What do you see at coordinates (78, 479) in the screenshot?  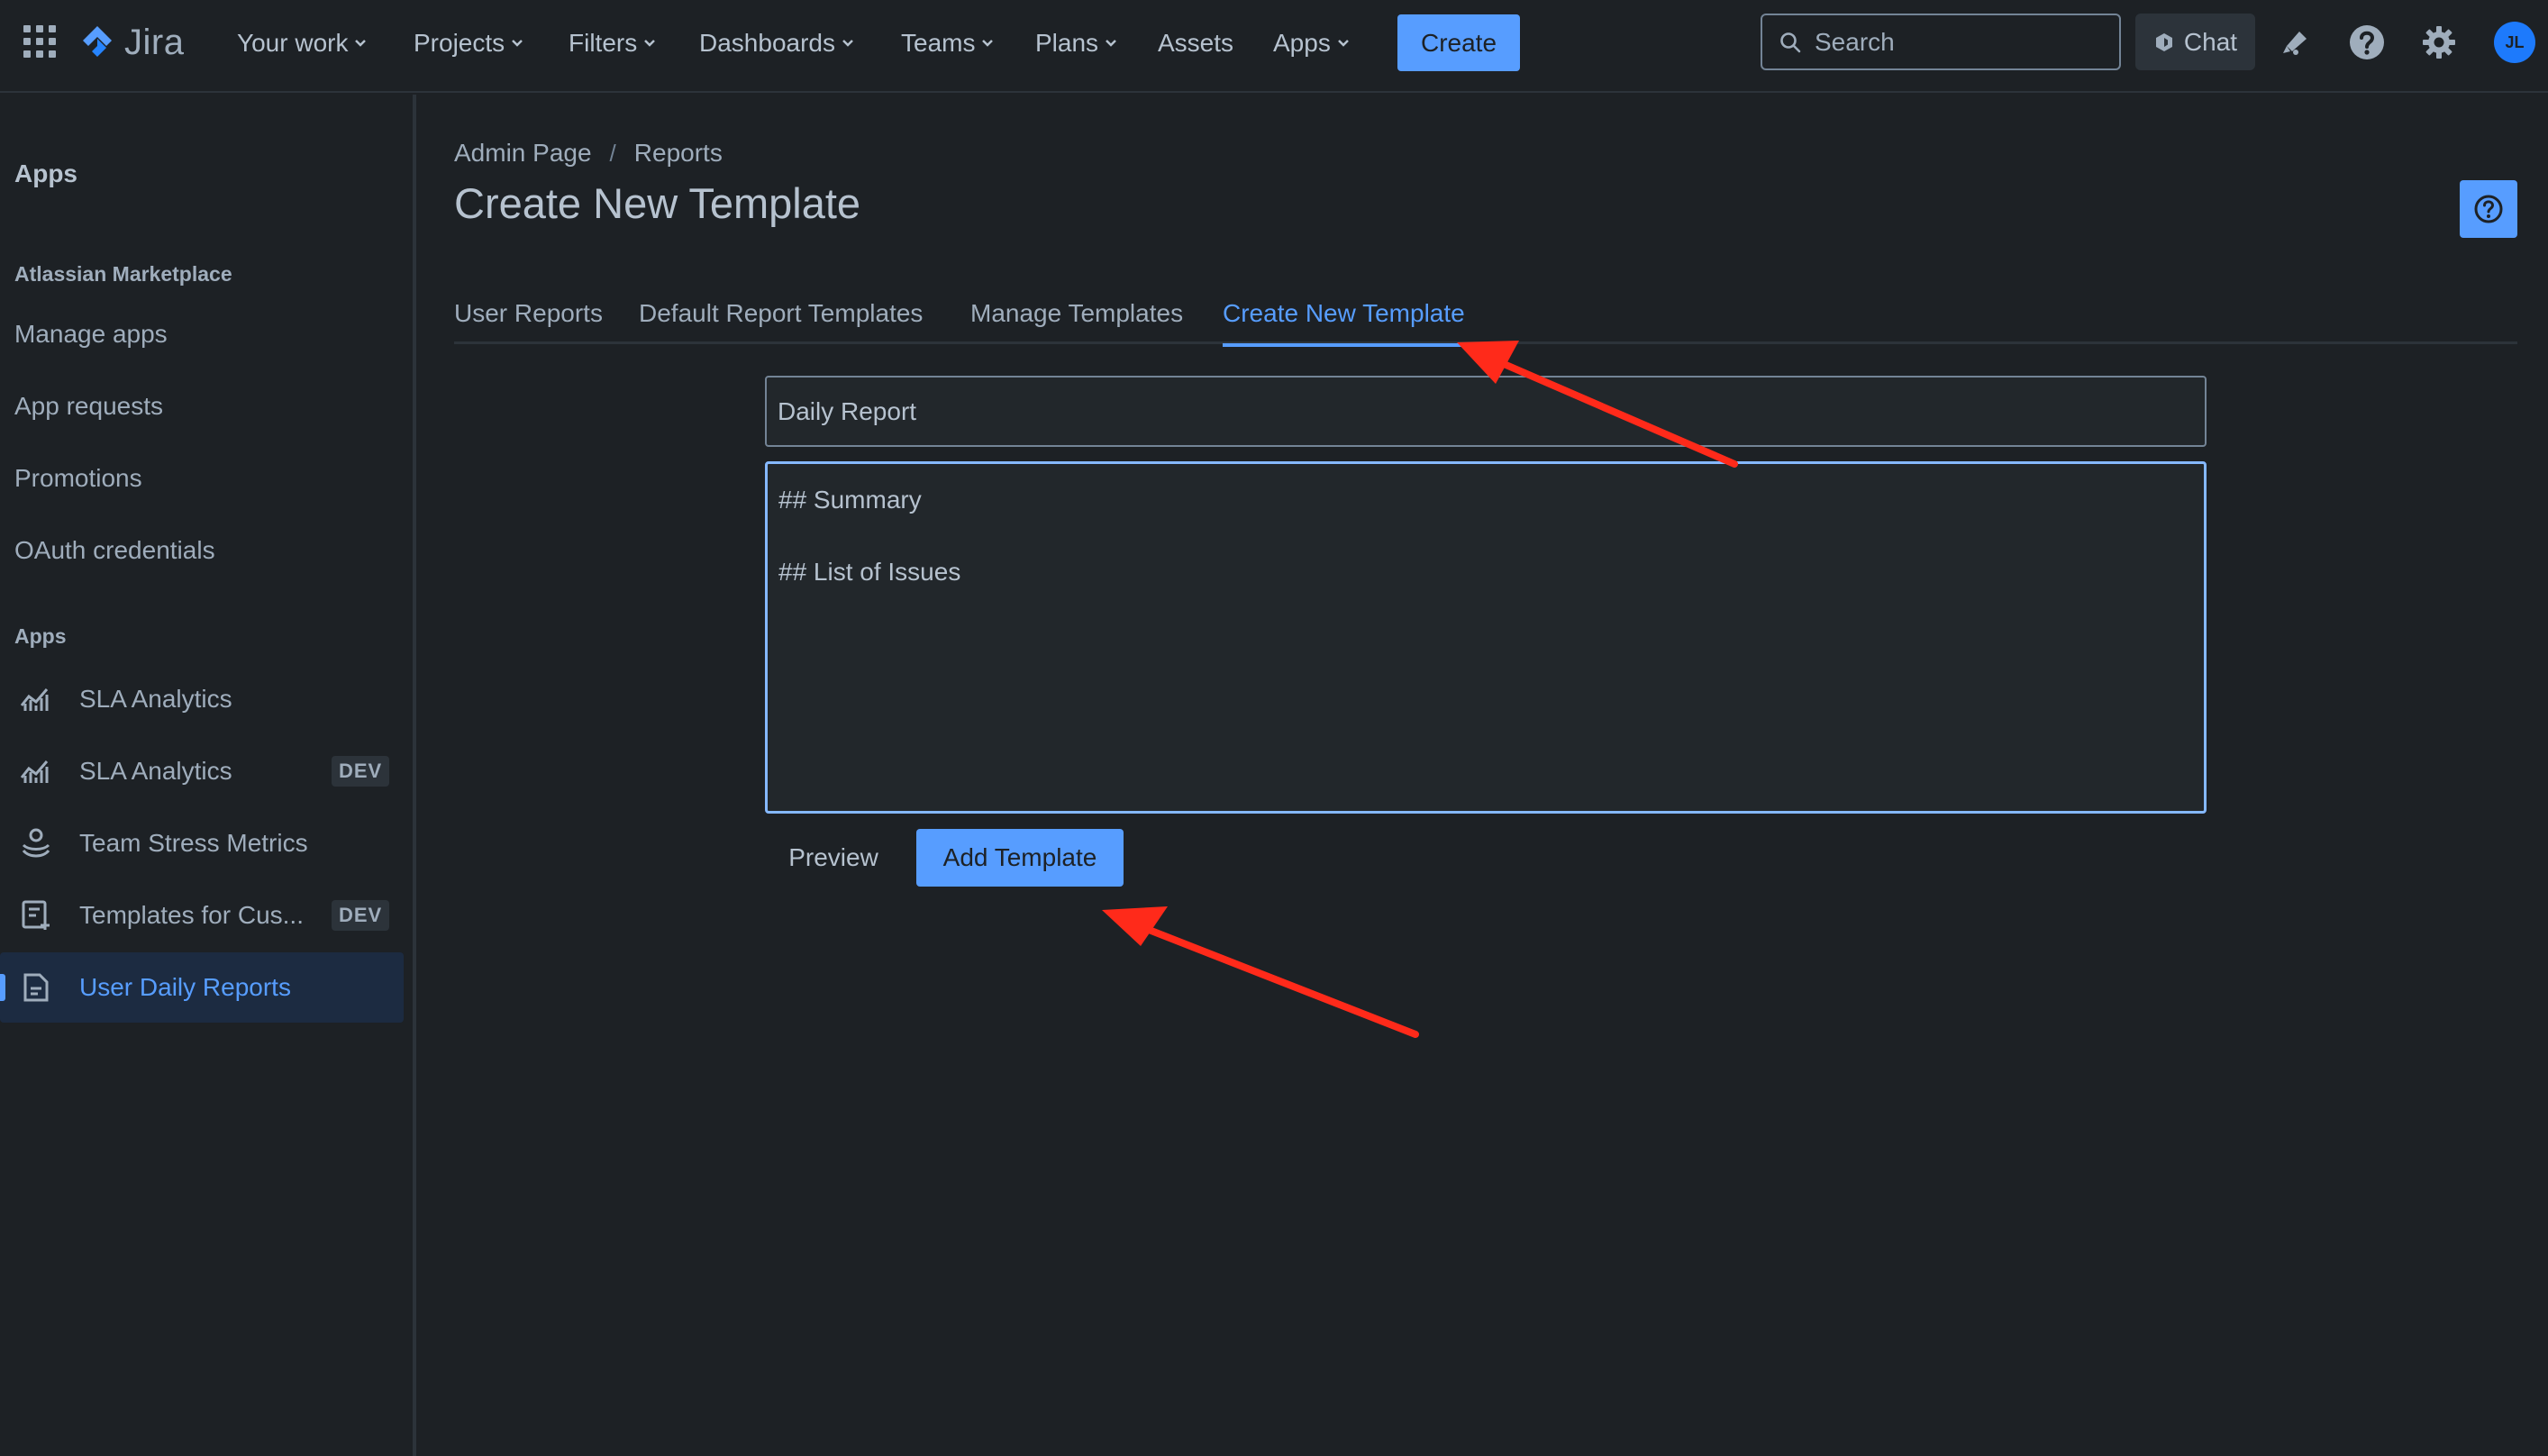 I see `sidebar-item-promotions: Promotions` at bounding box center [78, 479].